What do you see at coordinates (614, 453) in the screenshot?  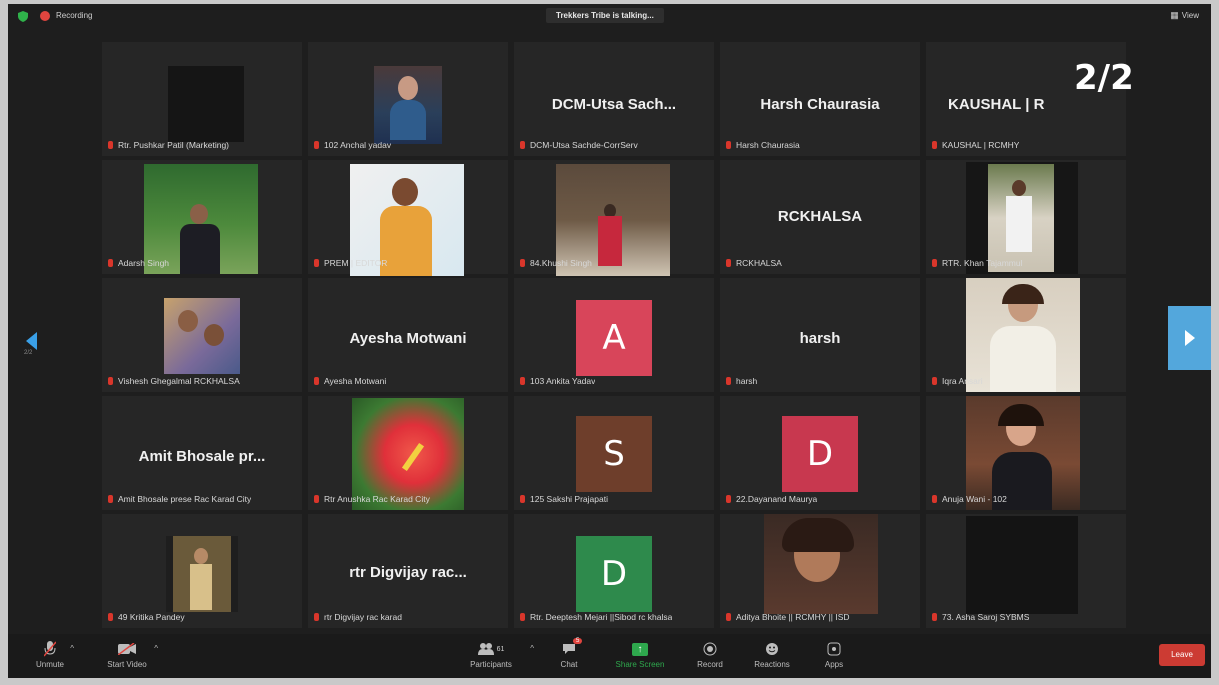 I see `participant-tile: S 125 Sakshi Prajapati` at bounding box center [614, 453].